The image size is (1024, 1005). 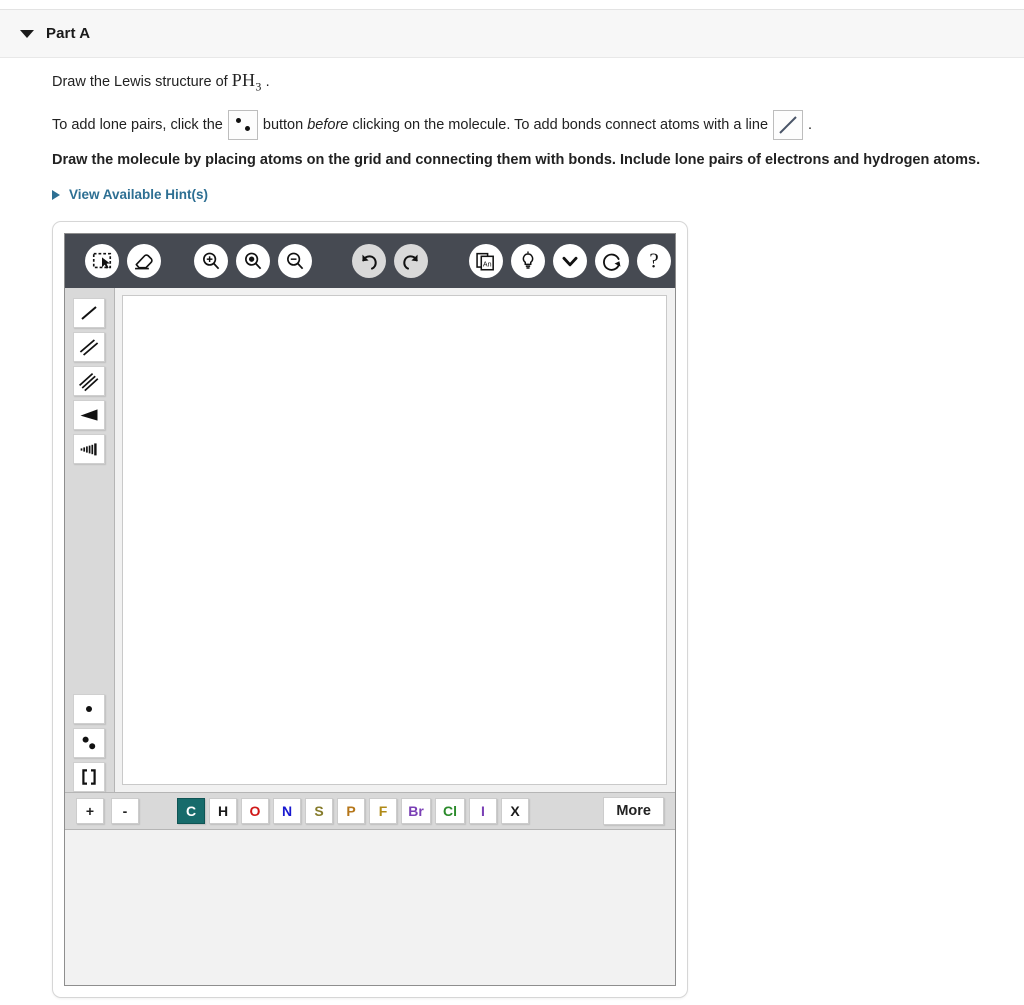 I want to click on lightbulb-icon, so click(x=527, y=261).